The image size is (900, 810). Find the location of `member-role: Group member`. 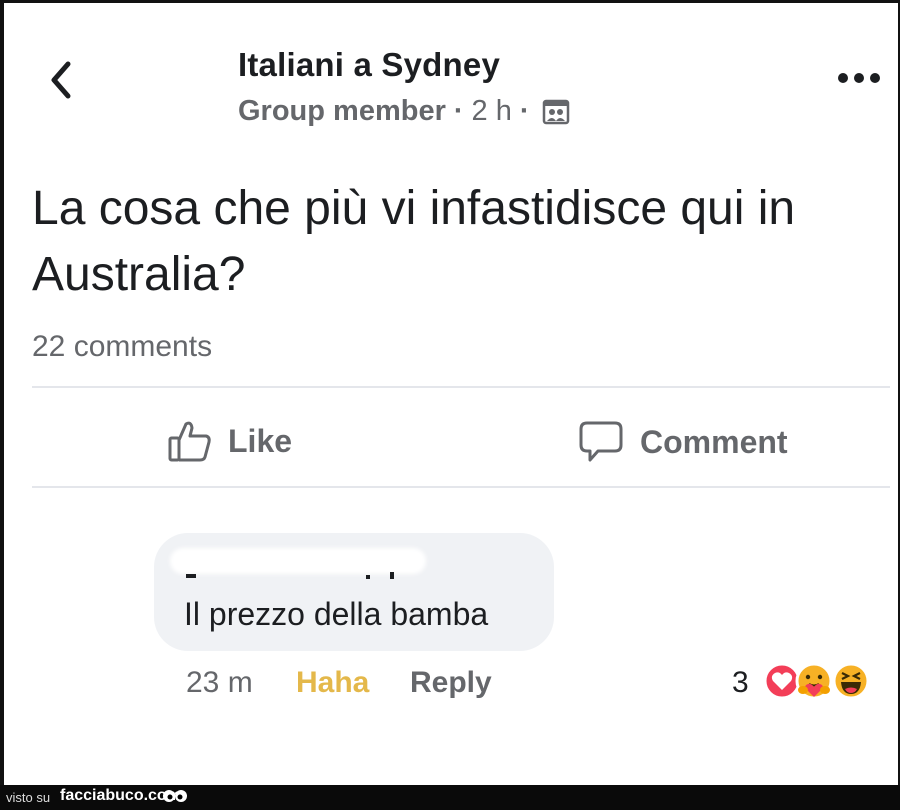

member-role: Group member is located at coordinates (342, 111).